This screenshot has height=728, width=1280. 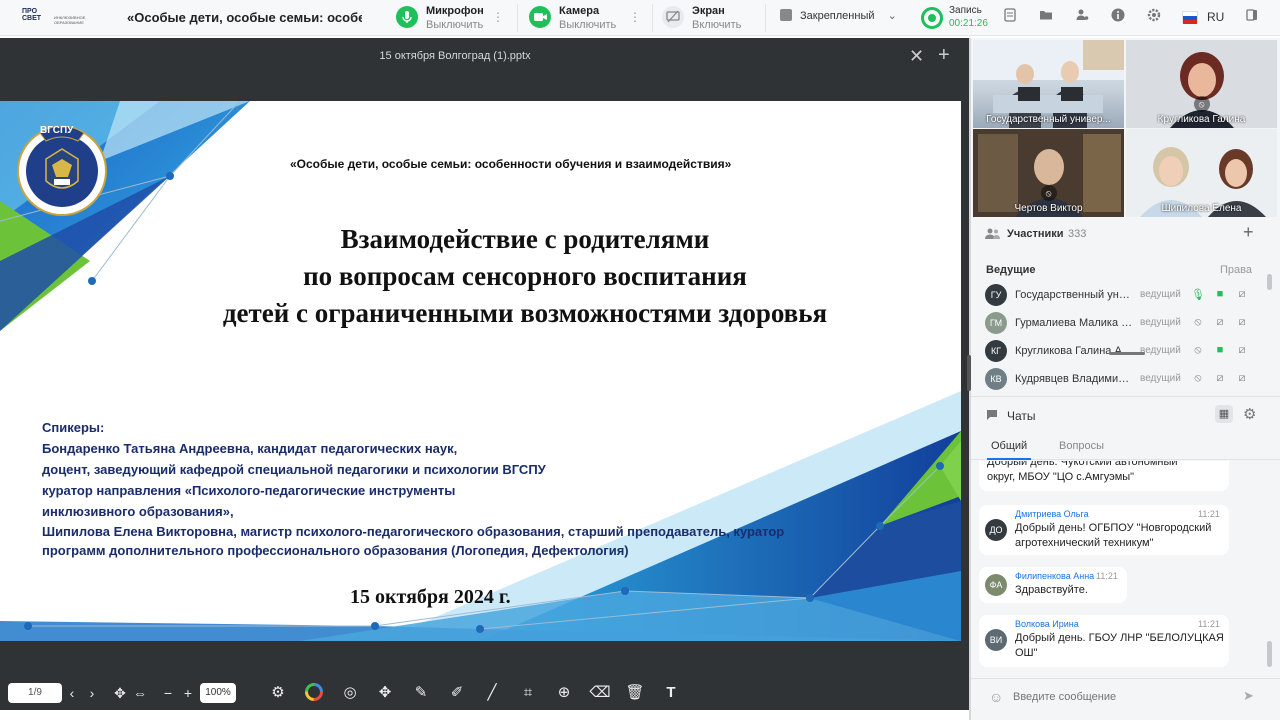 What do you see at coordinates (1118, 17) in the screenshot?
I see `info-icon` at bounding box center [1118, 17].